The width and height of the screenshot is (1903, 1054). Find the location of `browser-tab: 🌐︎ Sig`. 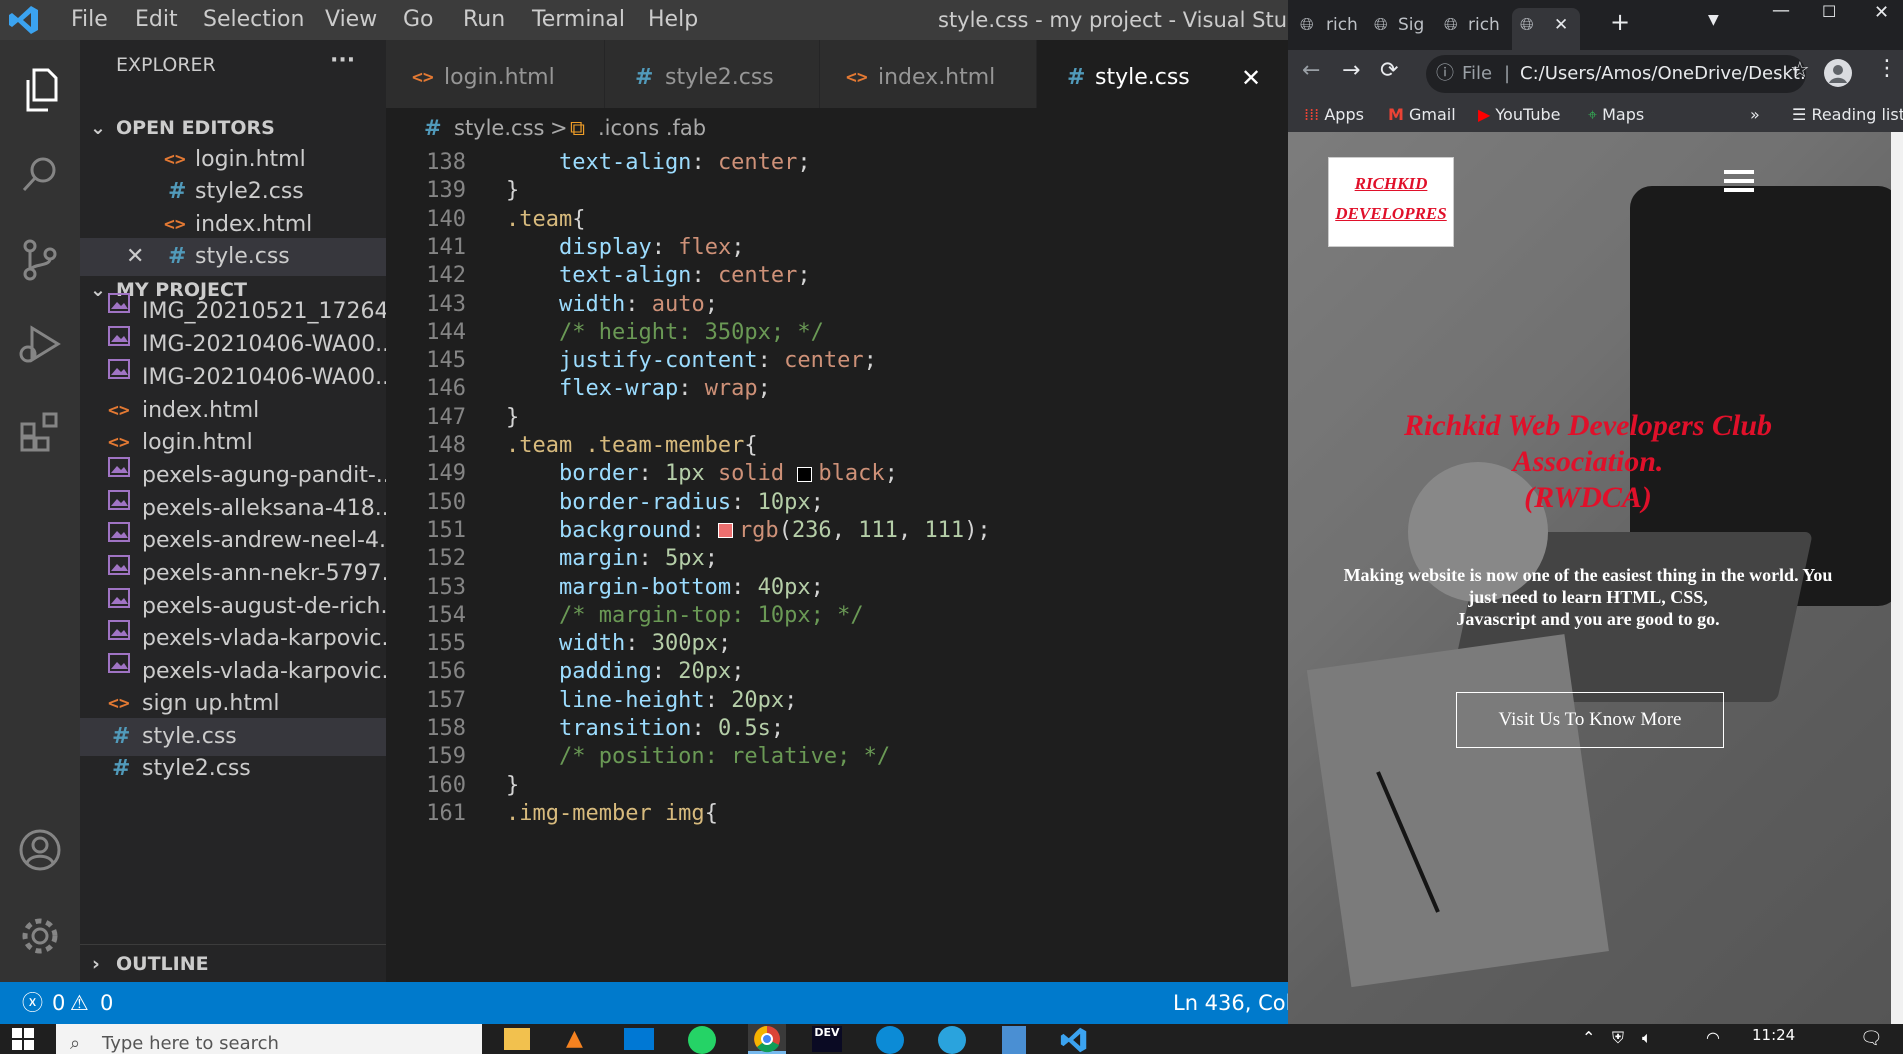

browser-tab: 🌐︎ Sig is located at coordinates (1405, 25).